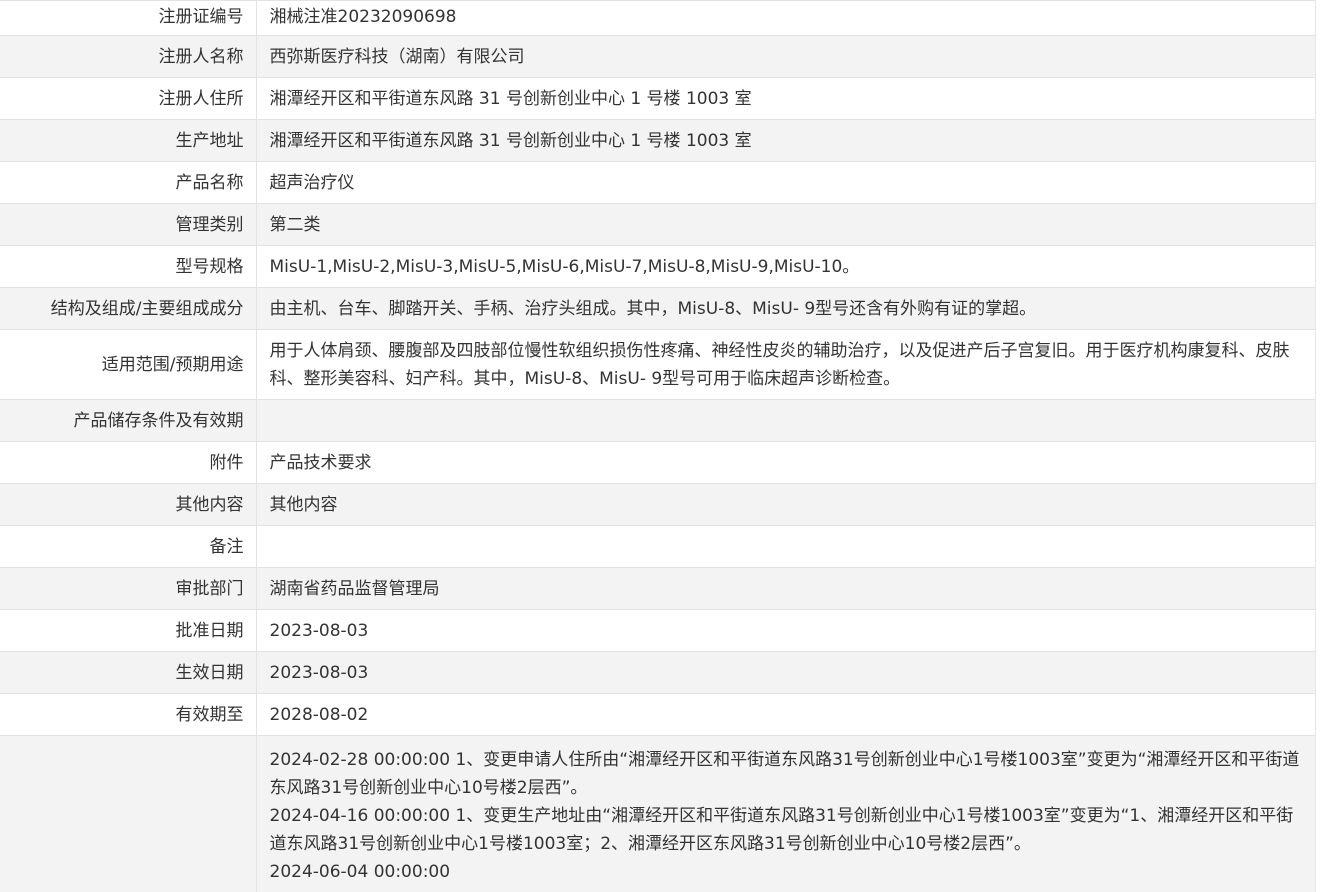 Image resolution: width=1340 pixels, height=892 pixels. Describe the element at coordinates (128, 308) in the screenshot. I see `field-label: 结构及组成/主要组成成分` at that location.